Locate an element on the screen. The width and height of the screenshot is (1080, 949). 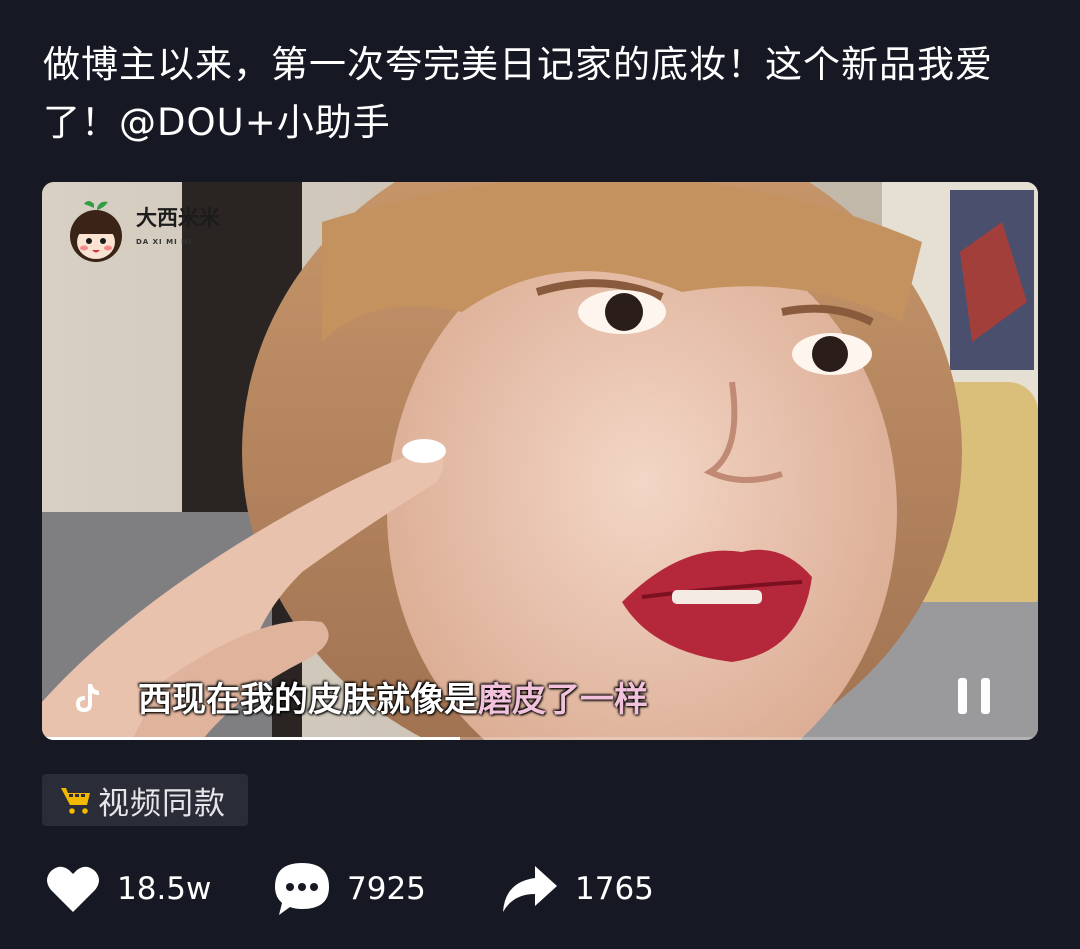
tiktok-logo-icon is located at coordinates (87, 698).